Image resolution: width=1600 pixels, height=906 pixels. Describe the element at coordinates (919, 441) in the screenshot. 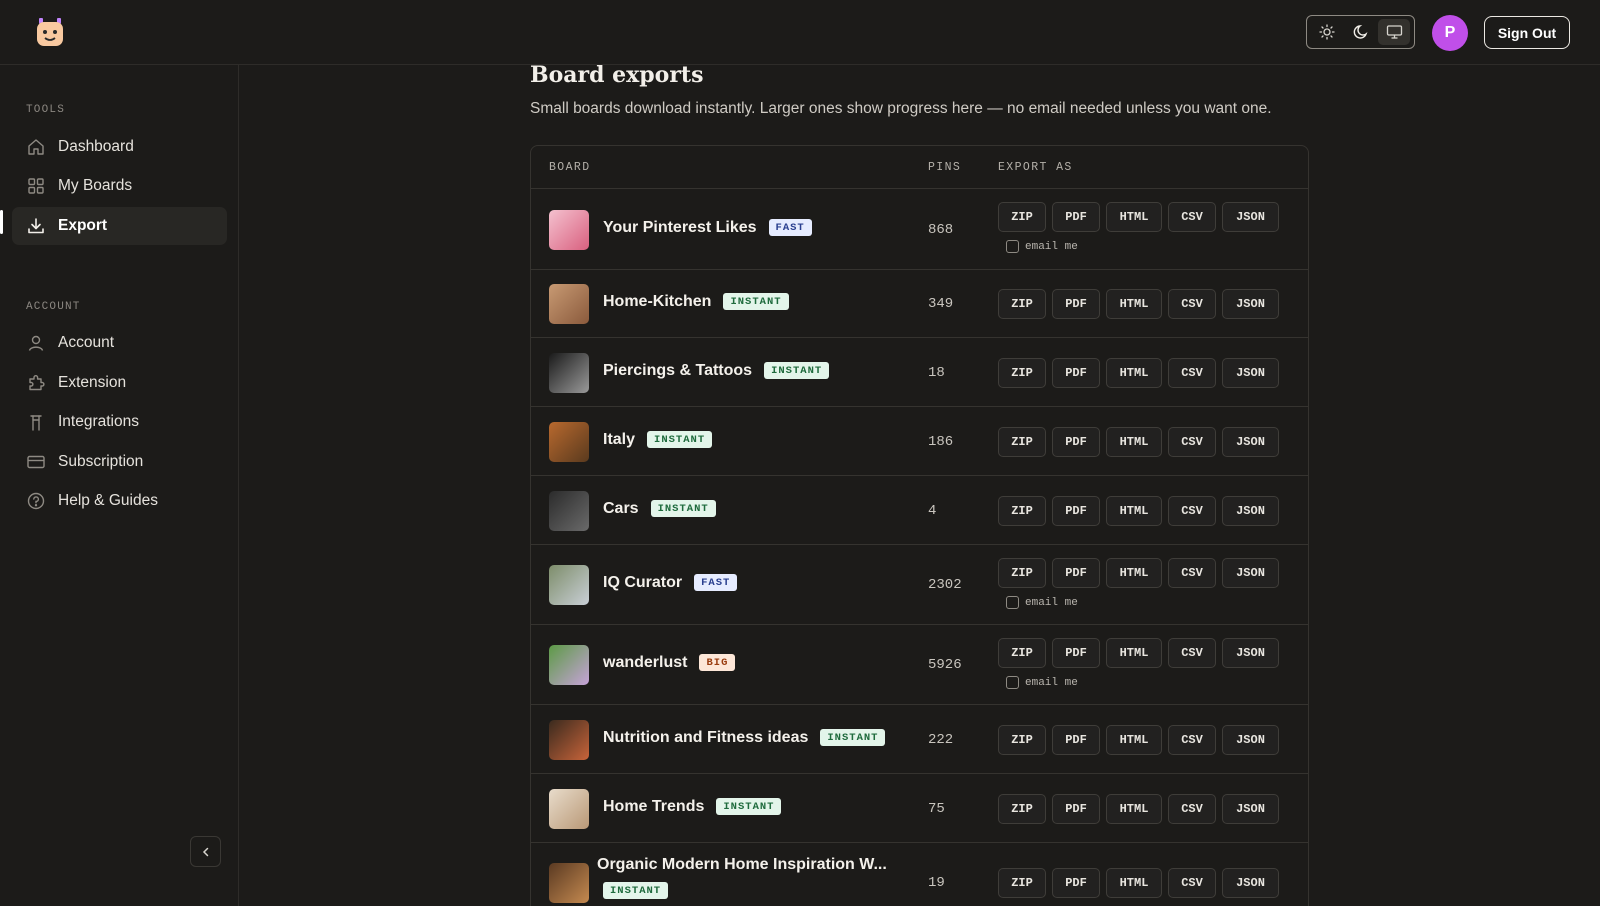

I see `table-row: Italy INSTANT 186 ZIP PDF HTML CSV JSON` at that location.